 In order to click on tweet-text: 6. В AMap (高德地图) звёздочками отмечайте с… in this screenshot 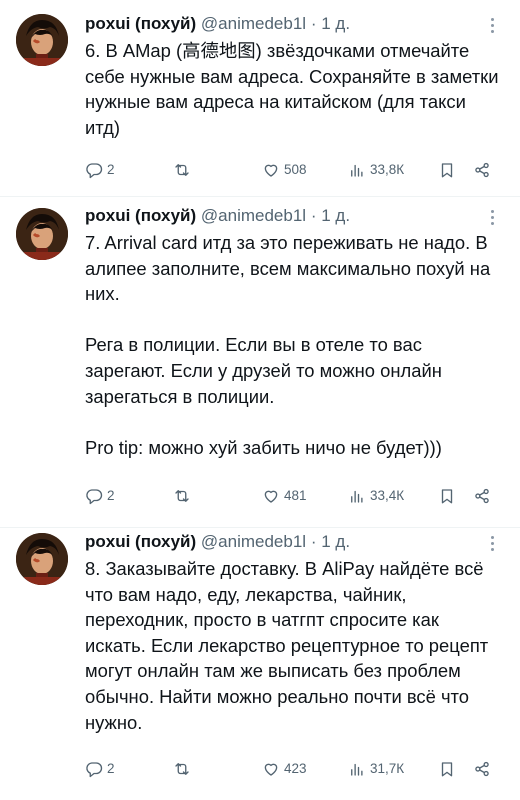, I will do `click(292, 89)`.